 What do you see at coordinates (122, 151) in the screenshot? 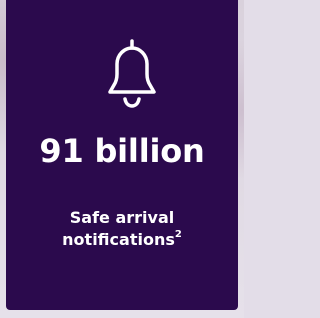
I see `stat-value: 91 billion` at bounding box center [122, 151].